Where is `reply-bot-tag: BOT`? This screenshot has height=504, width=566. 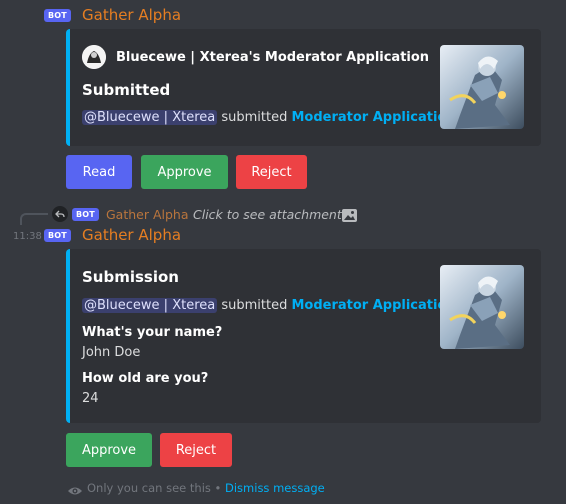
reply-bot-tag: BOT is located at coordinates (85, 214).